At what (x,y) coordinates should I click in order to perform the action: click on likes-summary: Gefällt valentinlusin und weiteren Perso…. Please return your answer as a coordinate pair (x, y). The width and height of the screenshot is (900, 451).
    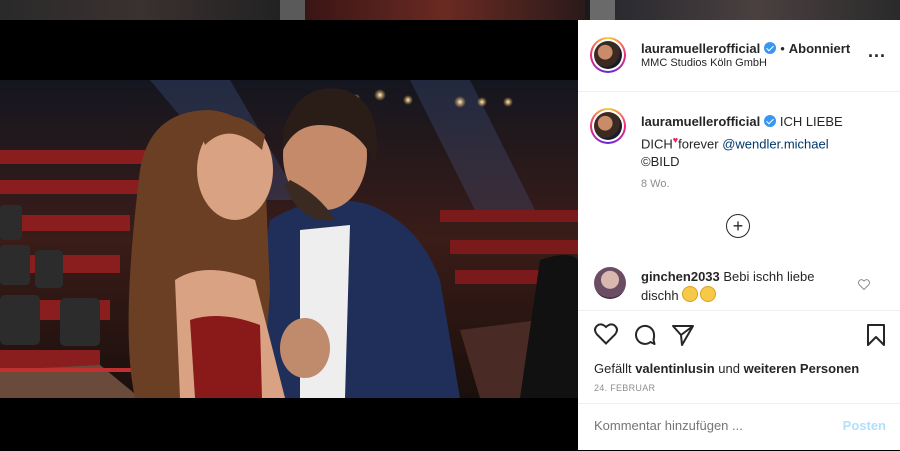
    Looking at the image, I should click on (726, 368).